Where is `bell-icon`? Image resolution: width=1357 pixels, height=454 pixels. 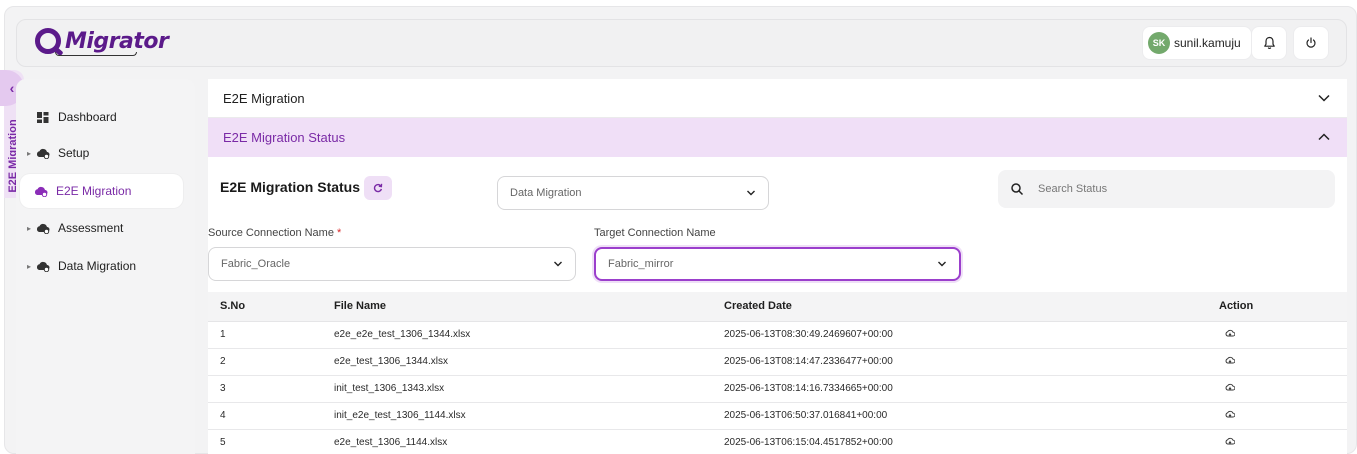
bell-icon is located at coordinates (1269, 43).